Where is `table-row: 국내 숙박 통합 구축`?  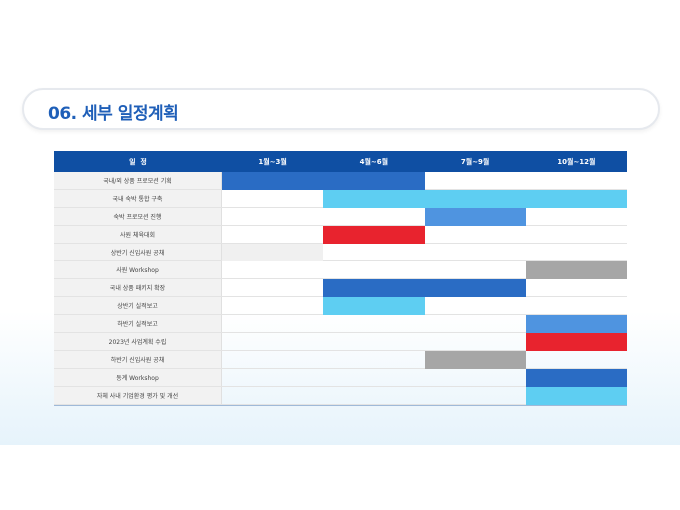 table-row: 국내 숙박 통합 구축 is located at coordinates (340, 198).